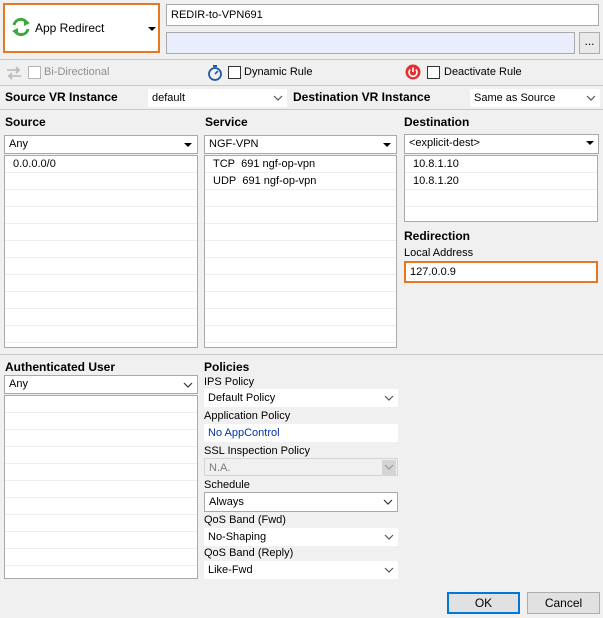 The image size is (603, 618). Describe the element at coordinates (237, 537) in the screenshot. I see `qos-fwd-value: No-Shaping` at that location.